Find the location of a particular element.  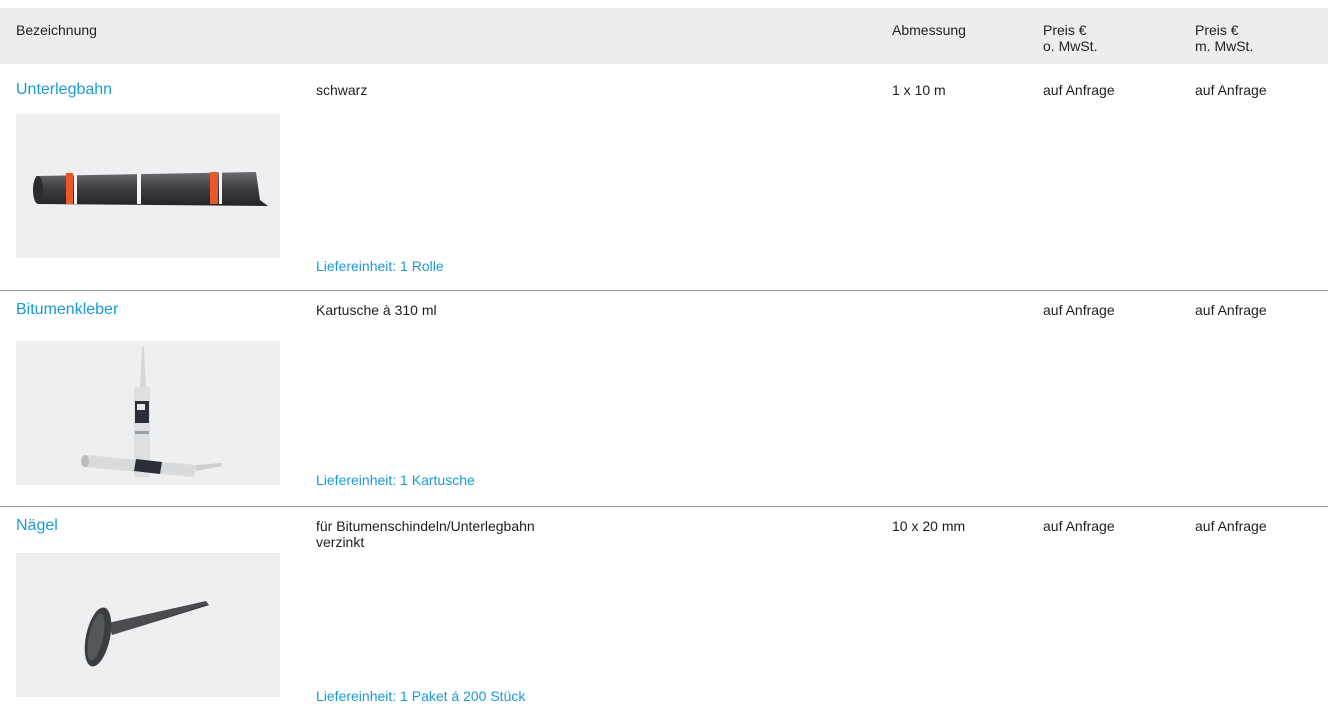

header-preis-brutto-line2: m. MwSt. is located at coordinates (1224, 46).